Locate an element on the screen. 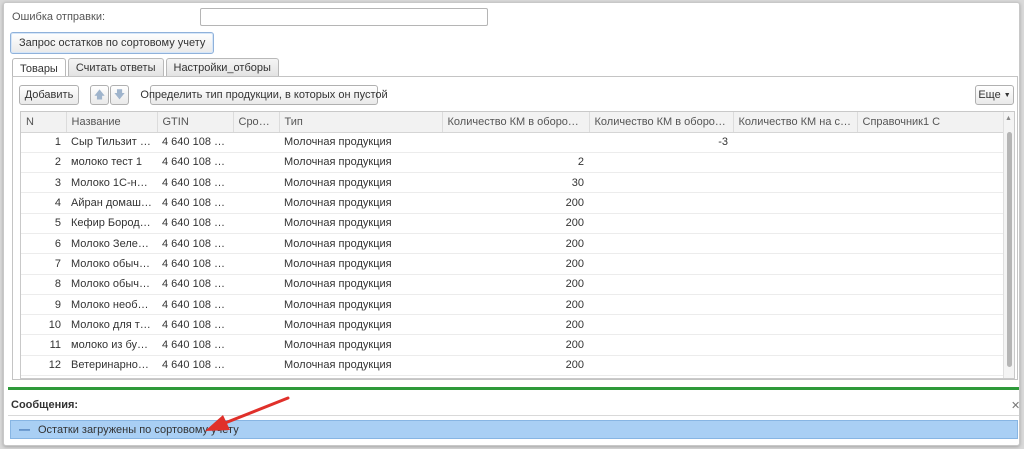 The width and height of the screenshot is (1024, 449). column-header: Количество КМ на складе is located at coordinates (795, 122).